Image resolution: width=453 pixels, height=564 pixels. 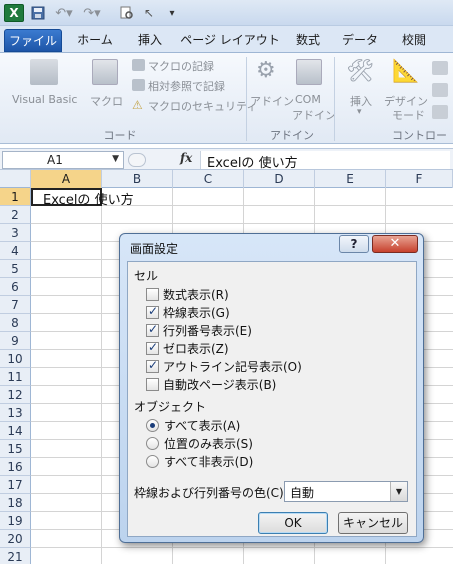 I want to click on visual-basic-button: Visual Basic, so click(x=44, y=99).